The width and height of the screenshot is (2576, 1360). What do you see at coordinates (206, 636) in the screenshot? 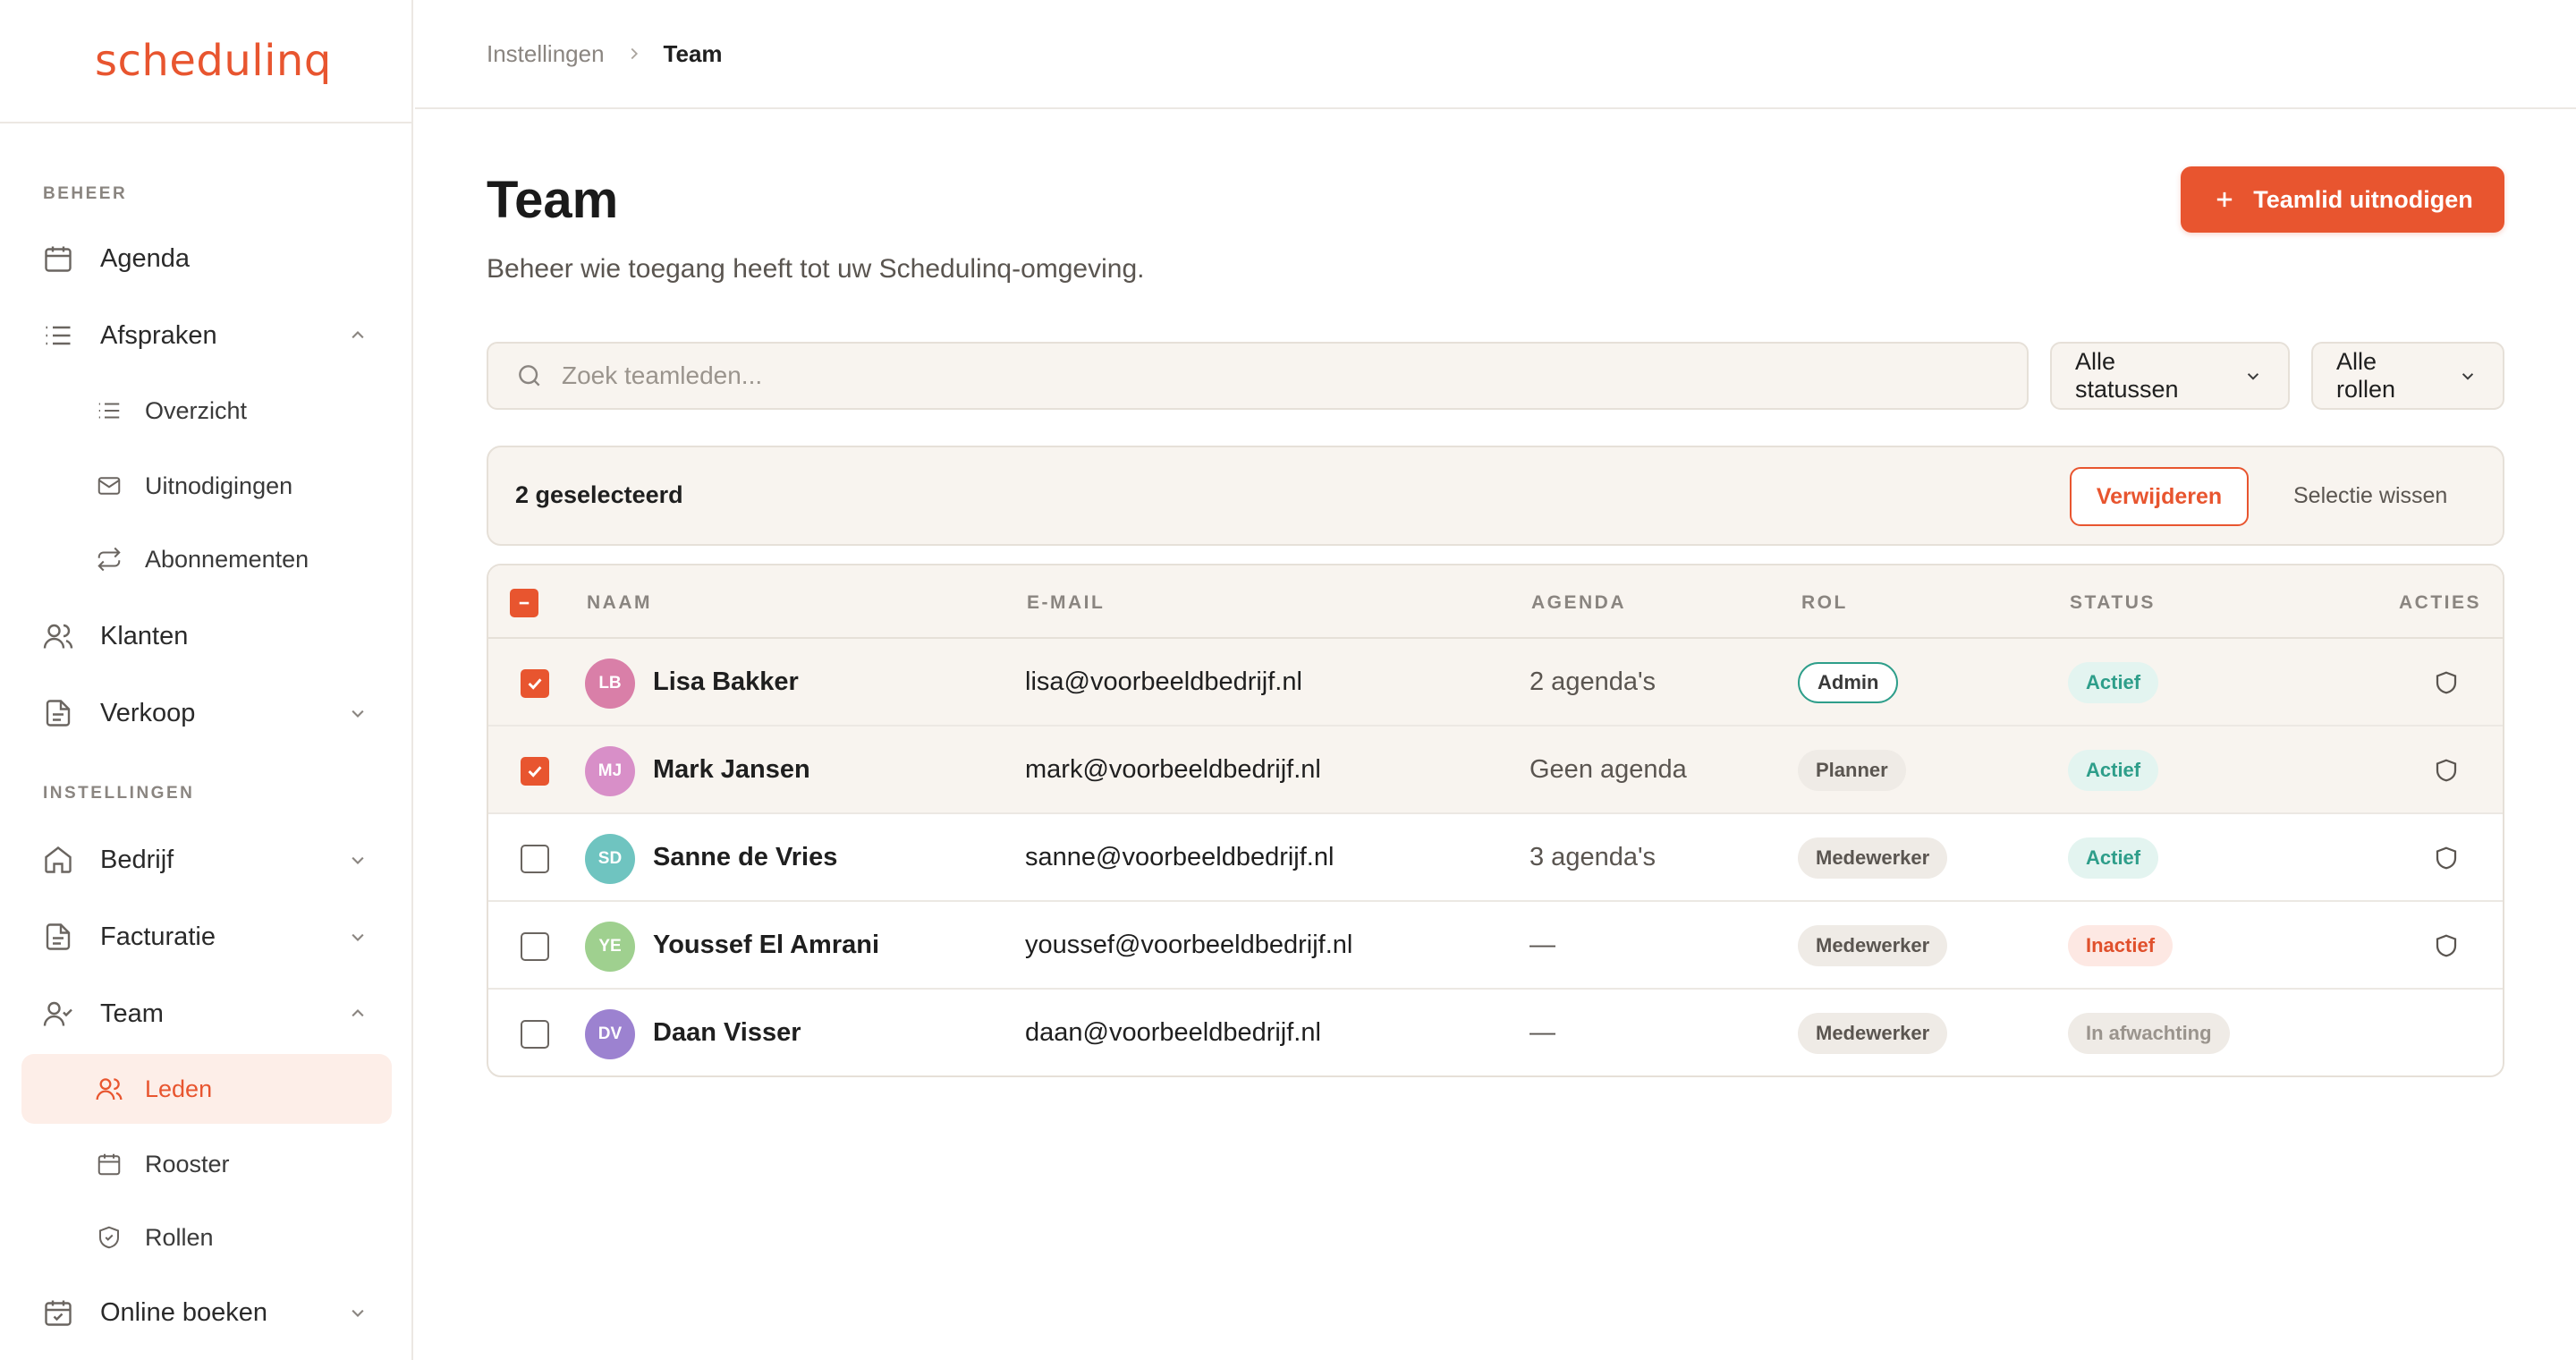
I see `sidebar-item-klanten: Klanten` at bounding box center [206, 636].